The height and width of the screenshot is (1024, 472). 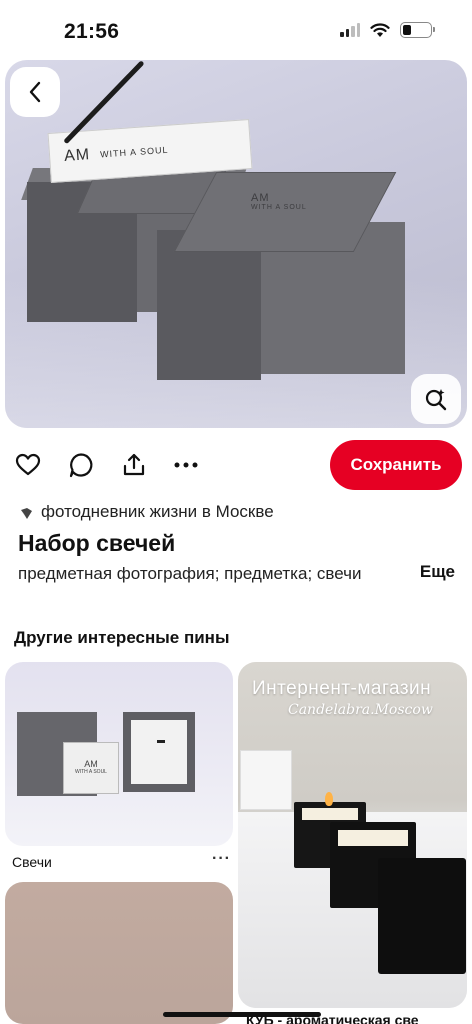 What do you see at coordinates (157, 512) in the screenshot?
I see `author-name: фотодневник жизни в Москве` at bounding box center [157, 512].